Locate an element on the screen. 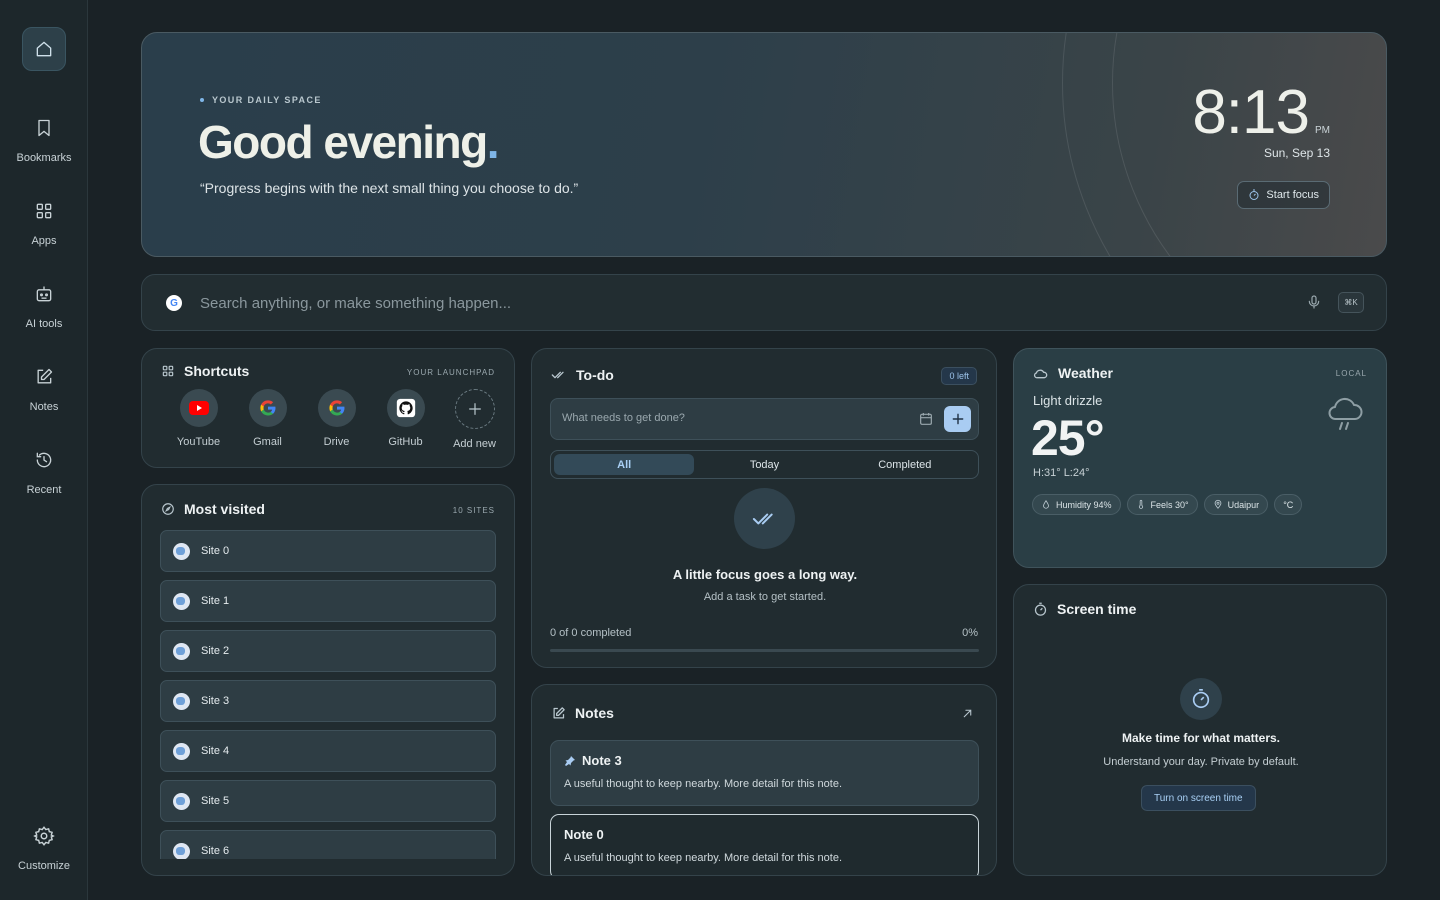 The image size is (1440, 900). shortcut-label: Drive is located at coordinates (336, 442).